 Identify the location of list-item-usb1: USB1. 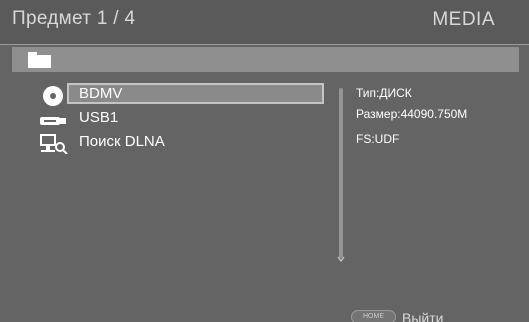
(184, 119).